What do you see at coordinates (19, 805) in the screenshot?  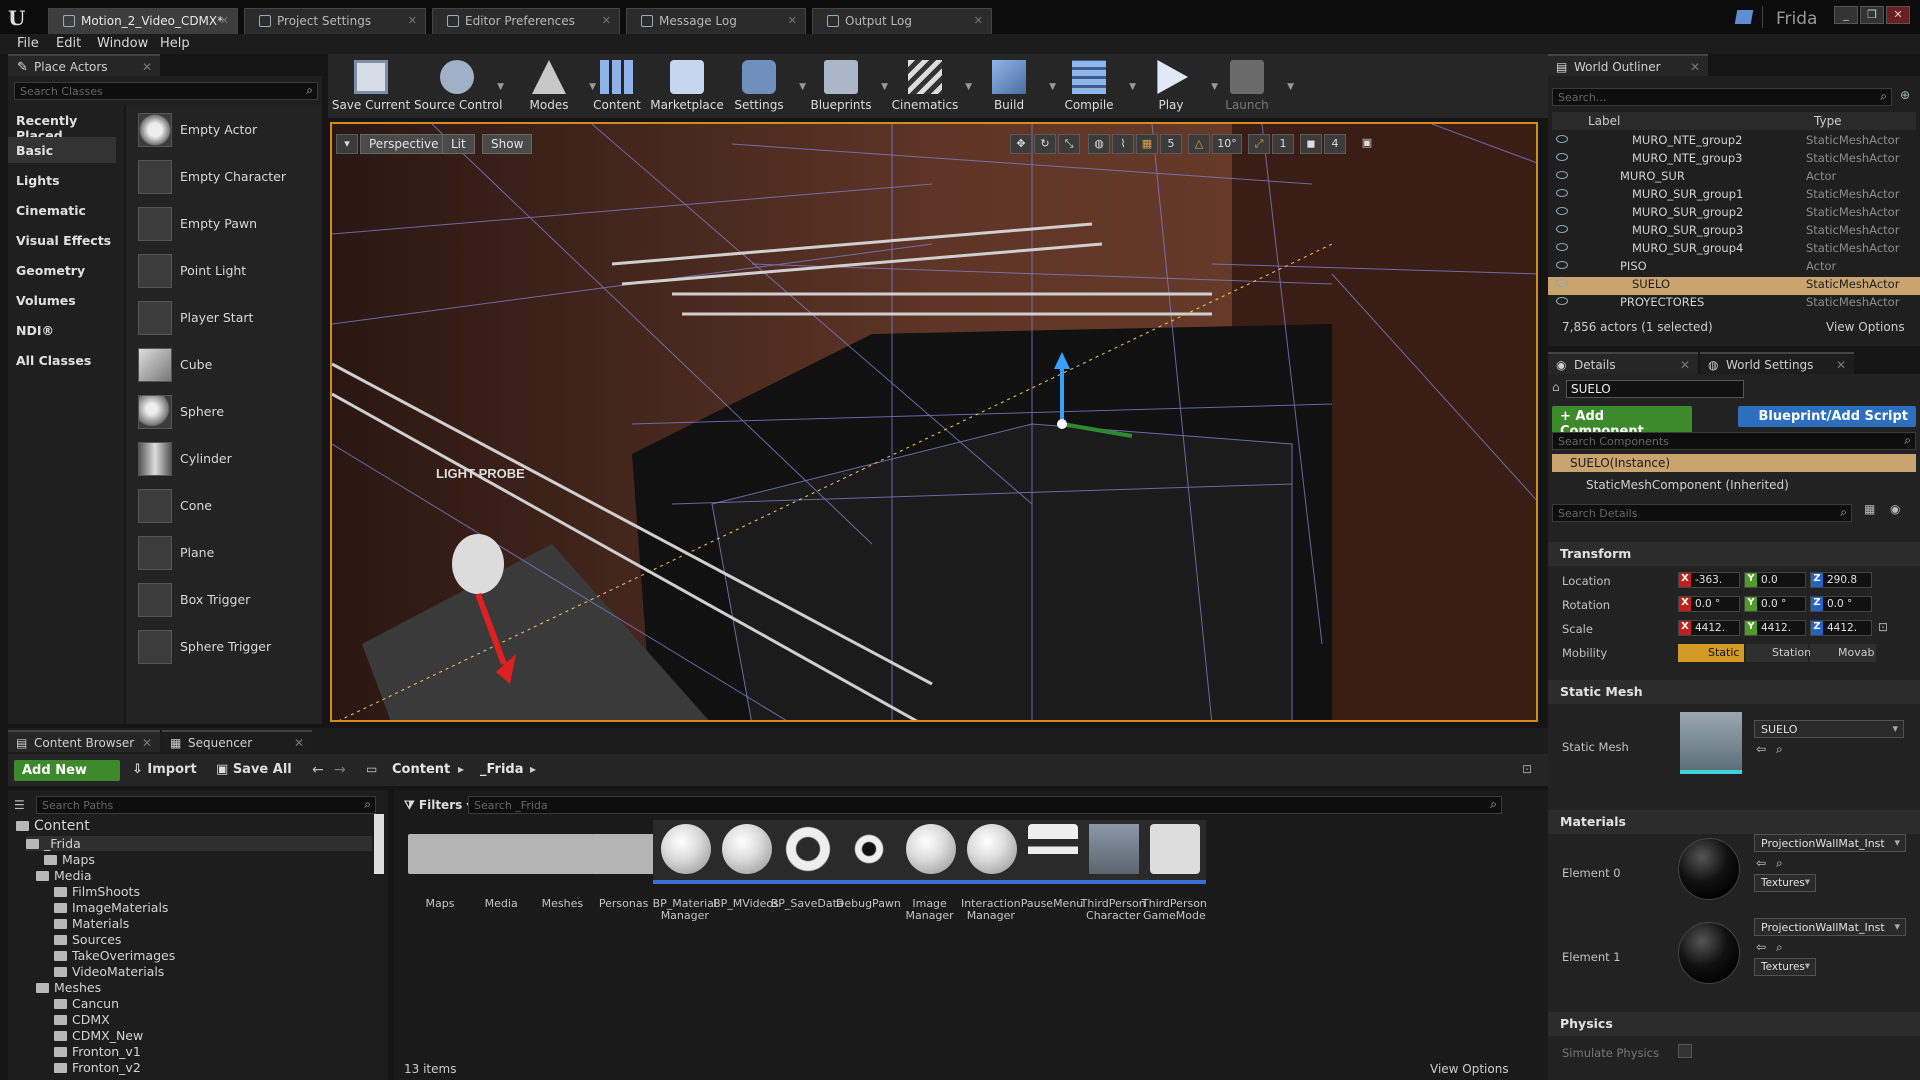 I see `tree-toggle-icon: ☰` at bounding box center [19, 805].